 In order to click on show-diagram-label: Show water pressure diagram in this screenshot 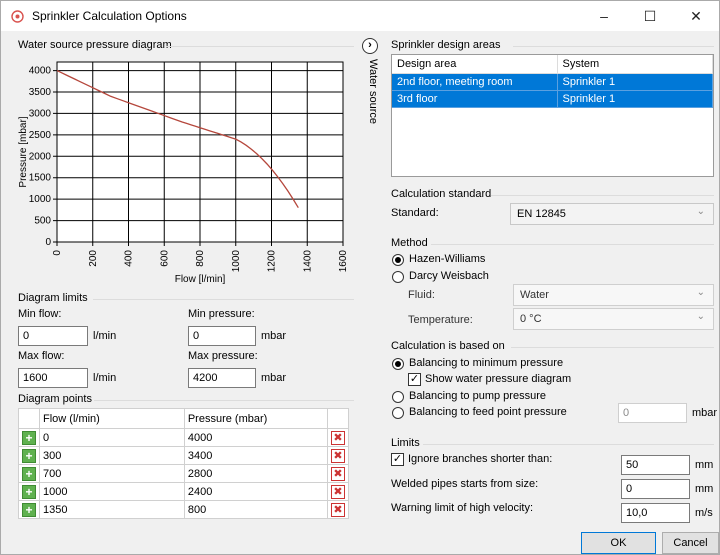, I will do `click(498, 379)`.